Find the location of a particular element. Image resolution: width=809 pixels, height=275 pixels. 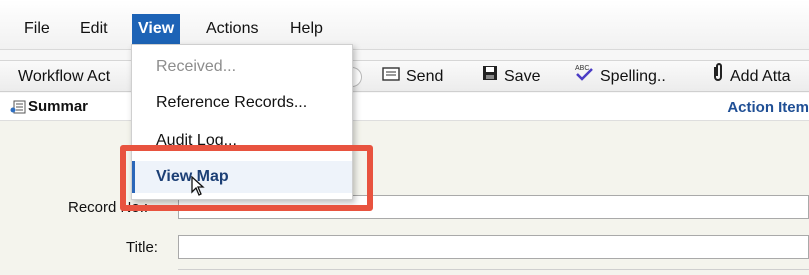

send-button: Send is located at coordinates (412, 77).